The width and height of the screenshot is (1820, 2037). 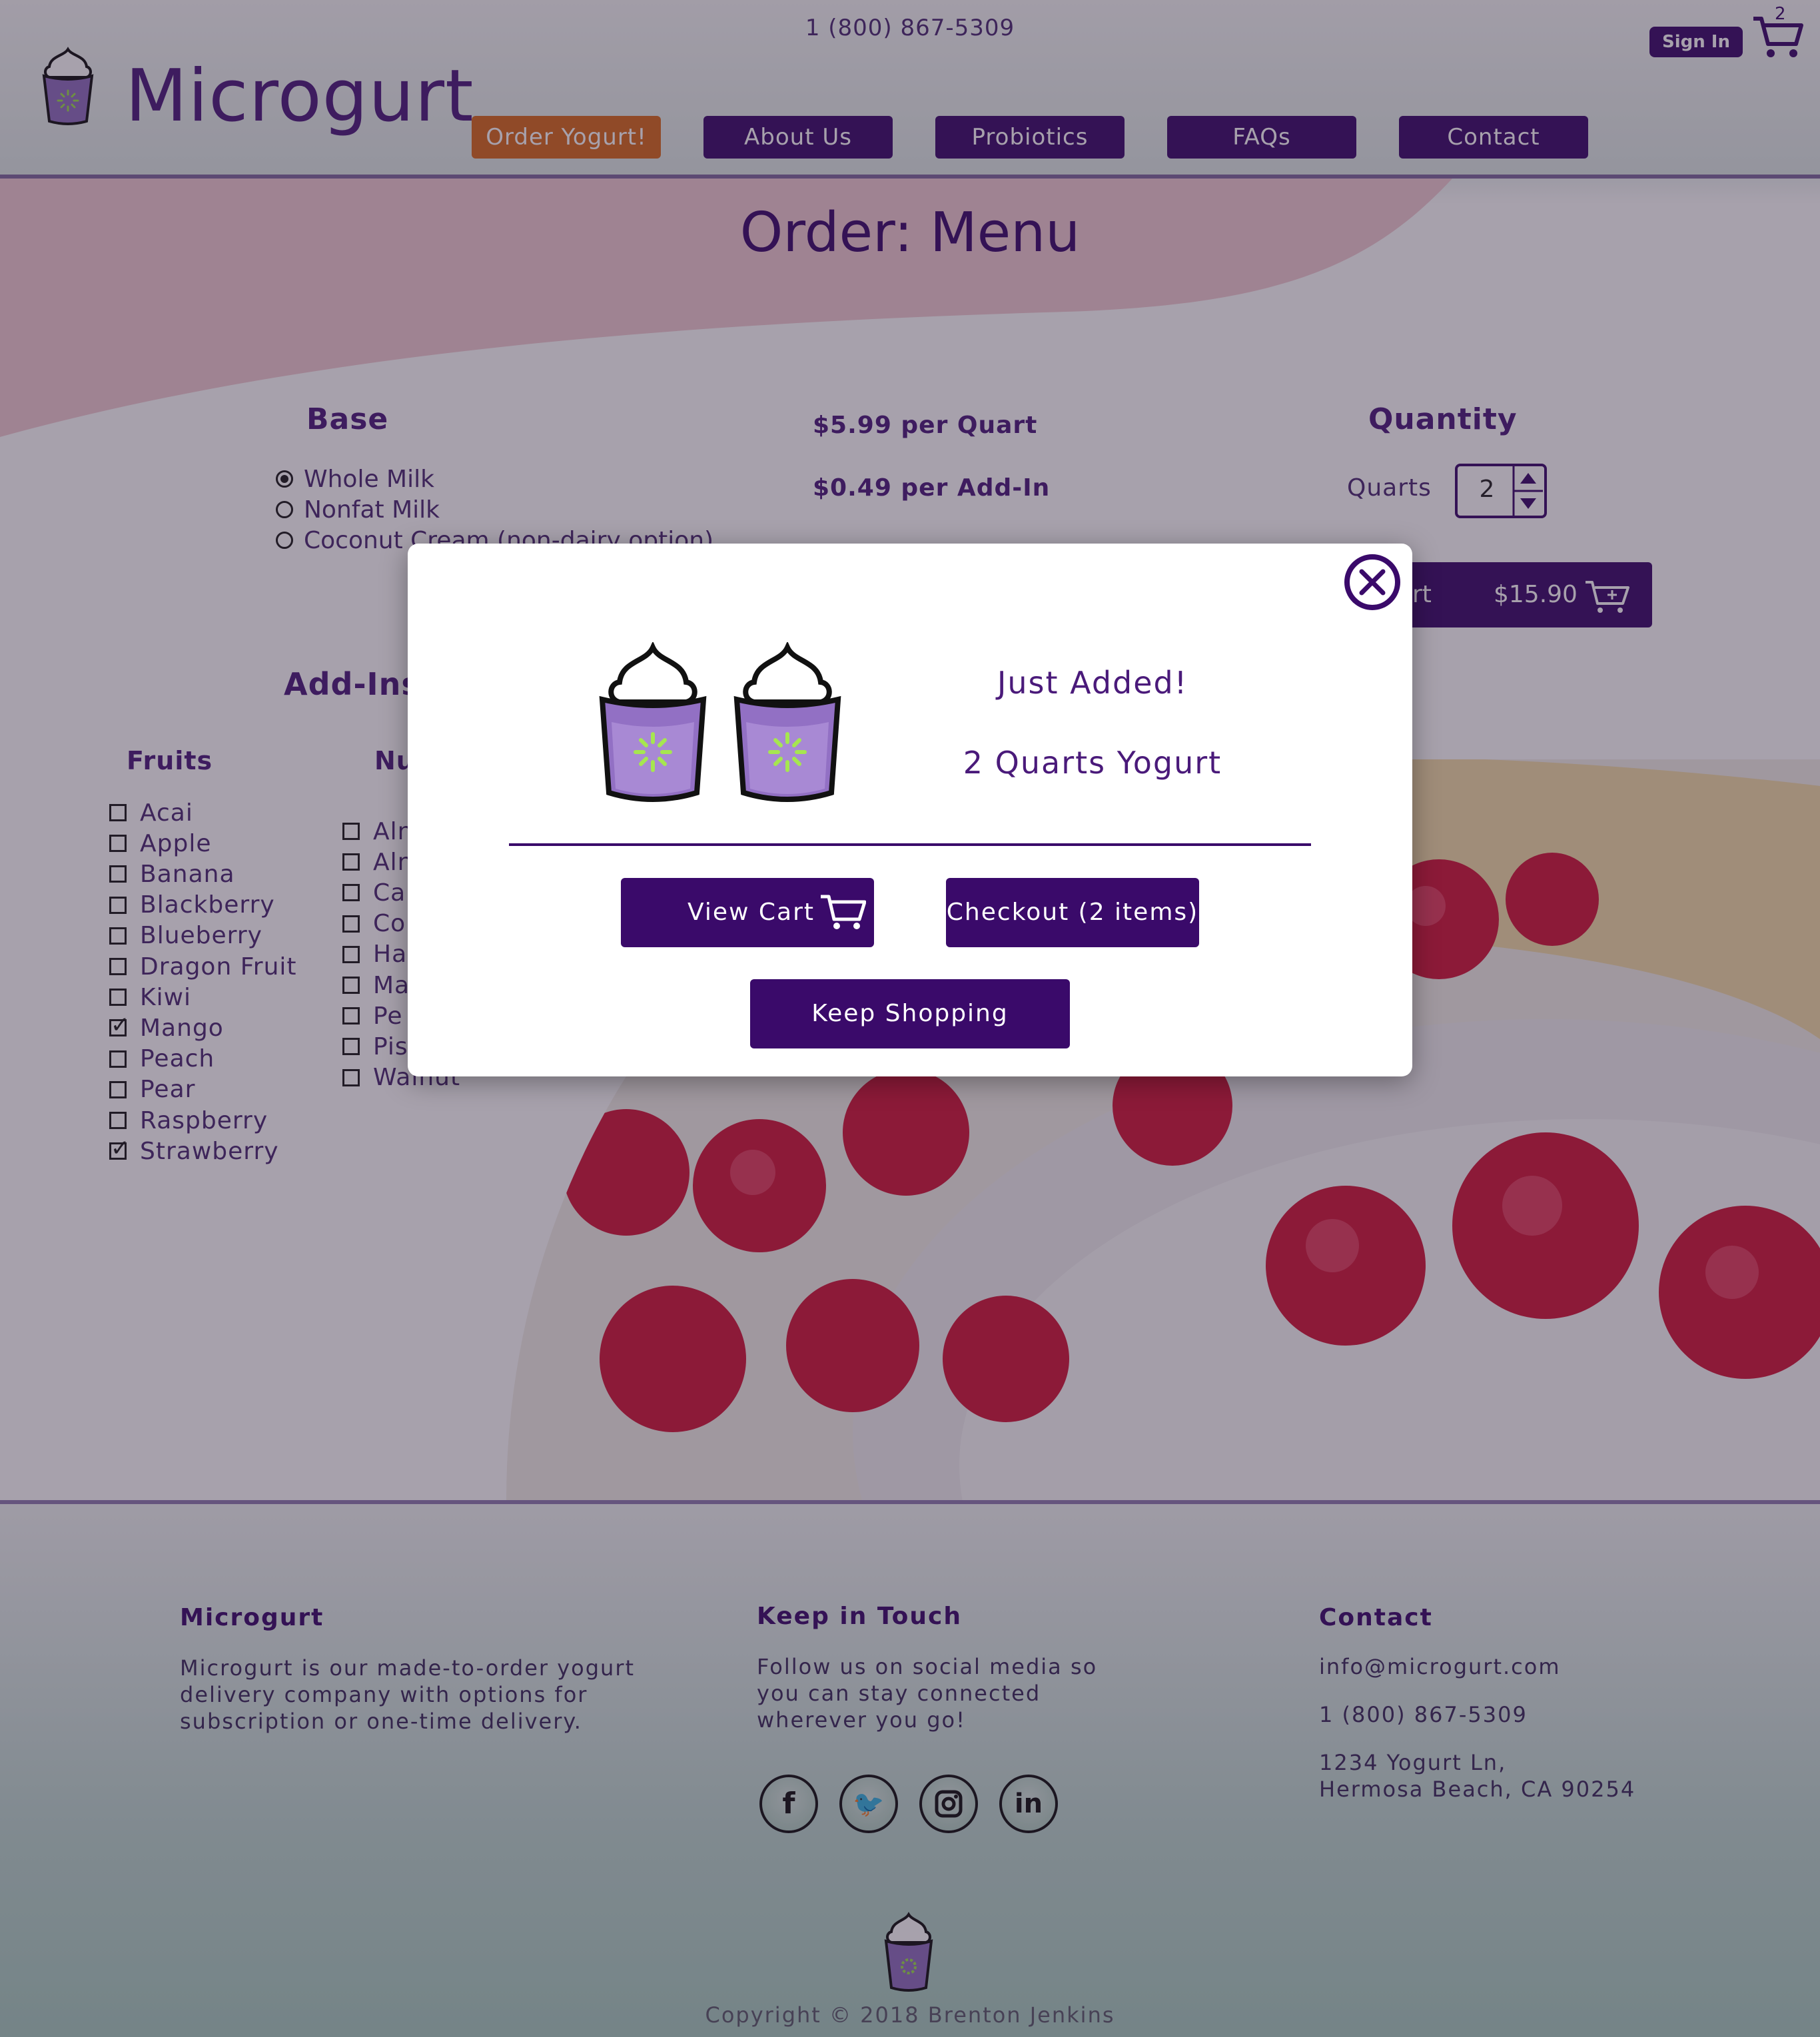 I want to click on view-cart-label: View Cart, so click(x=751, y=912).